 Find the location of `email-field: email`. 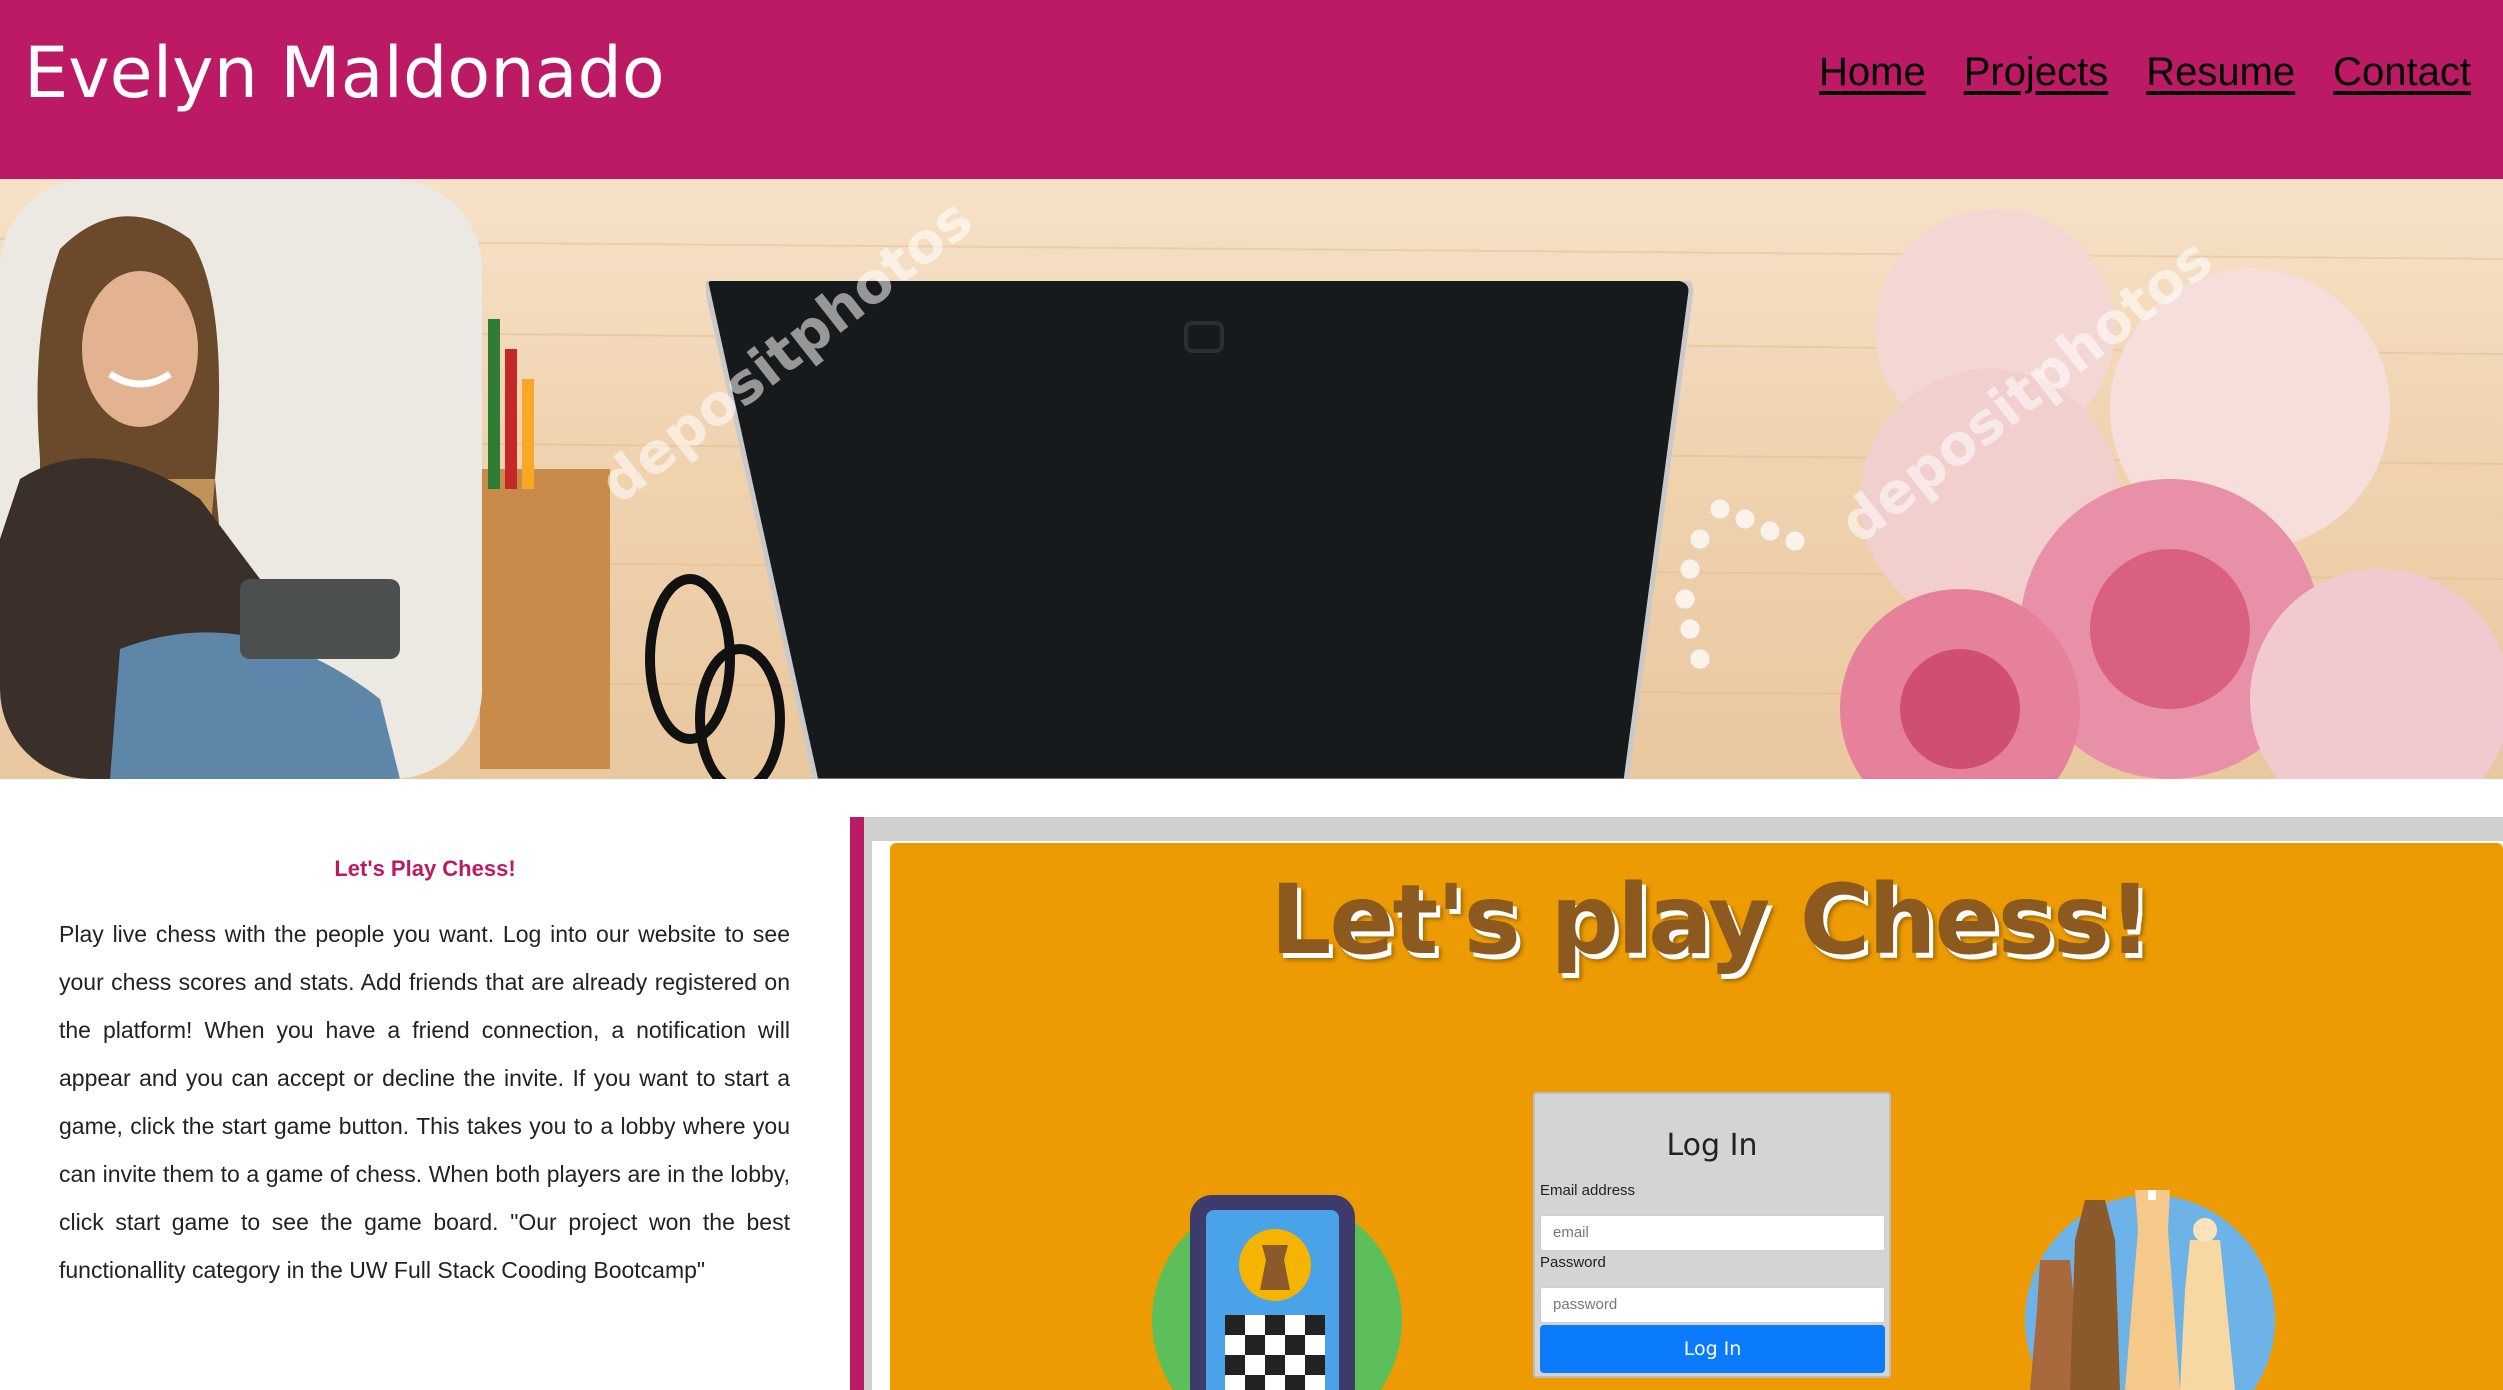

email-field: email is located at coordinates (1712, 1233).